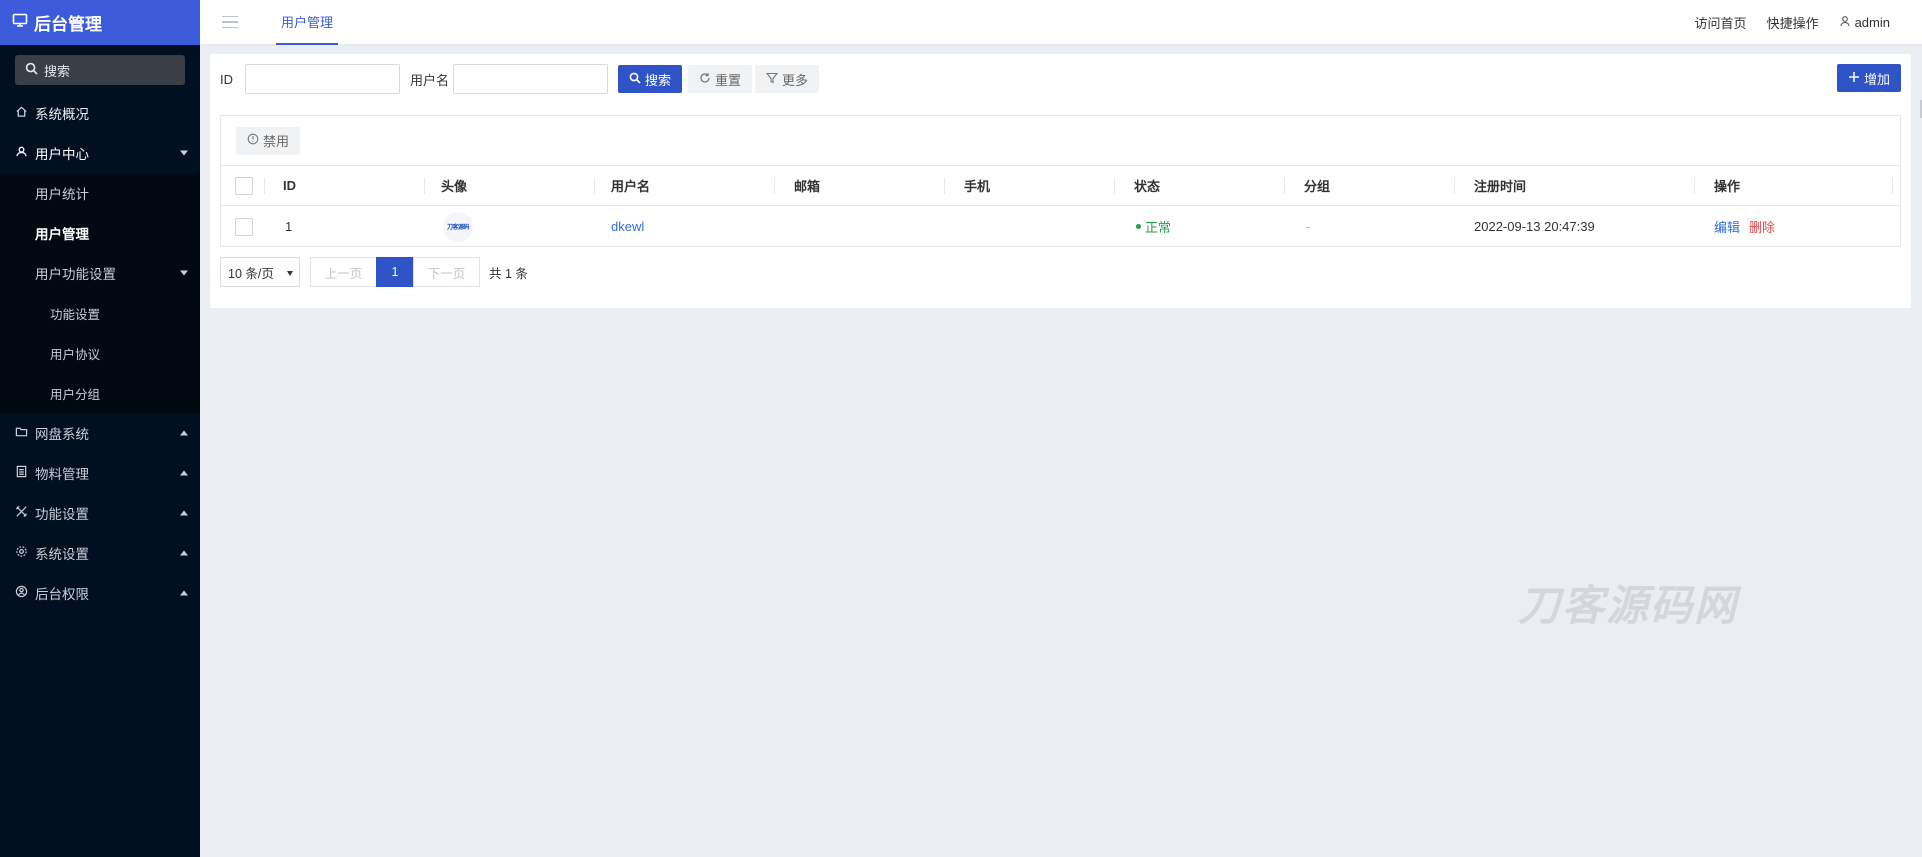  I want to click on header-phone: 手机, so click(977, 186).